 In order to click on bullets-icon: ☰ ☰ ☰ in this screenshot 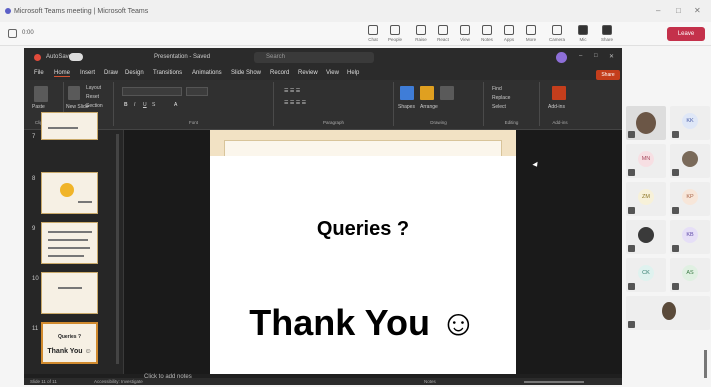, I will do `click(292, 91)`.